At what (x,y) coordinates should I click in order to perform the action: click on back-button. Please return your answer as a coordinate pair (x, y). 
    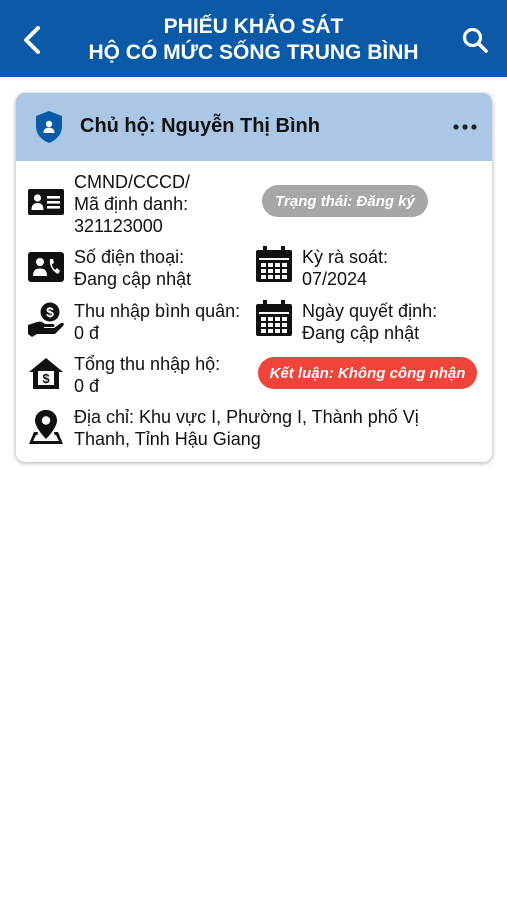
    Looking at the image, I should click on (32, 40).